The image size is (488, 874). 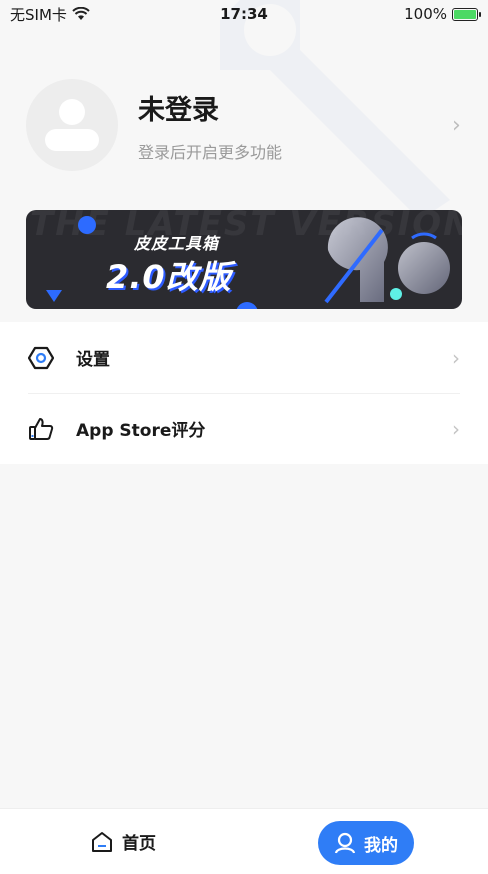 I want to click on battery-icon, so click(x=466, y=14).